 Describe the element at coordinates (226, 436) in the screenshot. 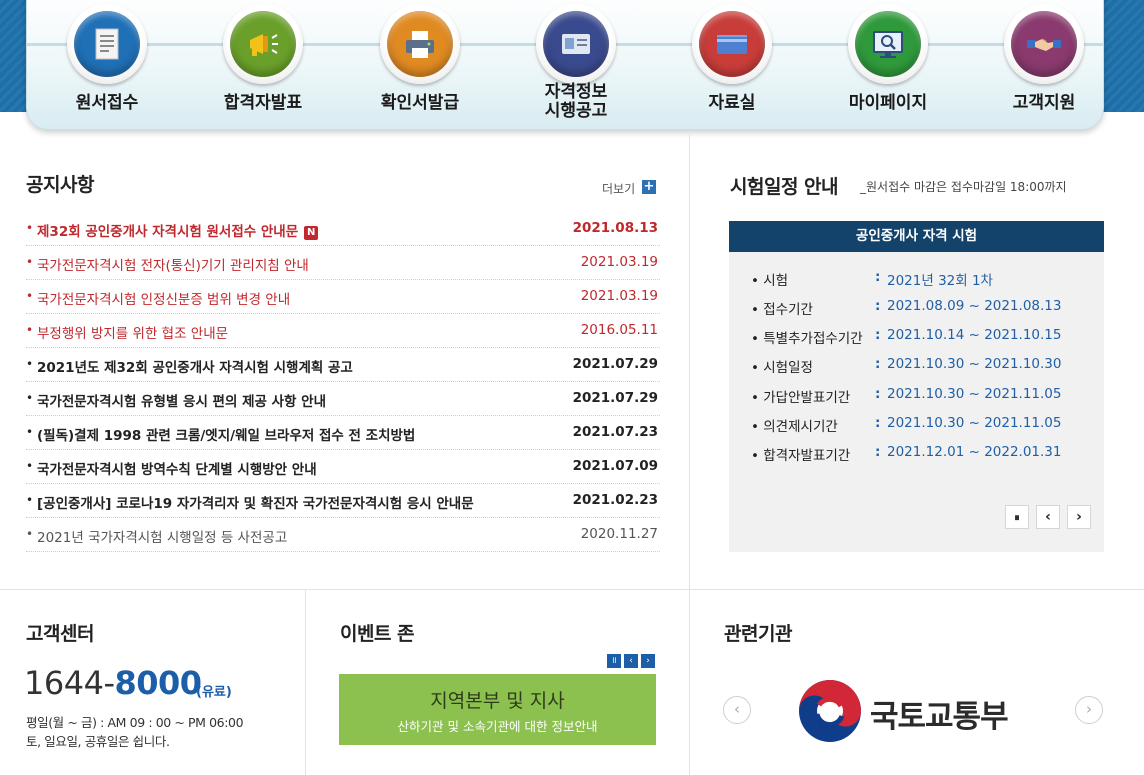

I see `notice-title: (필독)결제 1998 관련 크롬/엣지/웨일 브라우저 접수 전 조치방법` at that location.